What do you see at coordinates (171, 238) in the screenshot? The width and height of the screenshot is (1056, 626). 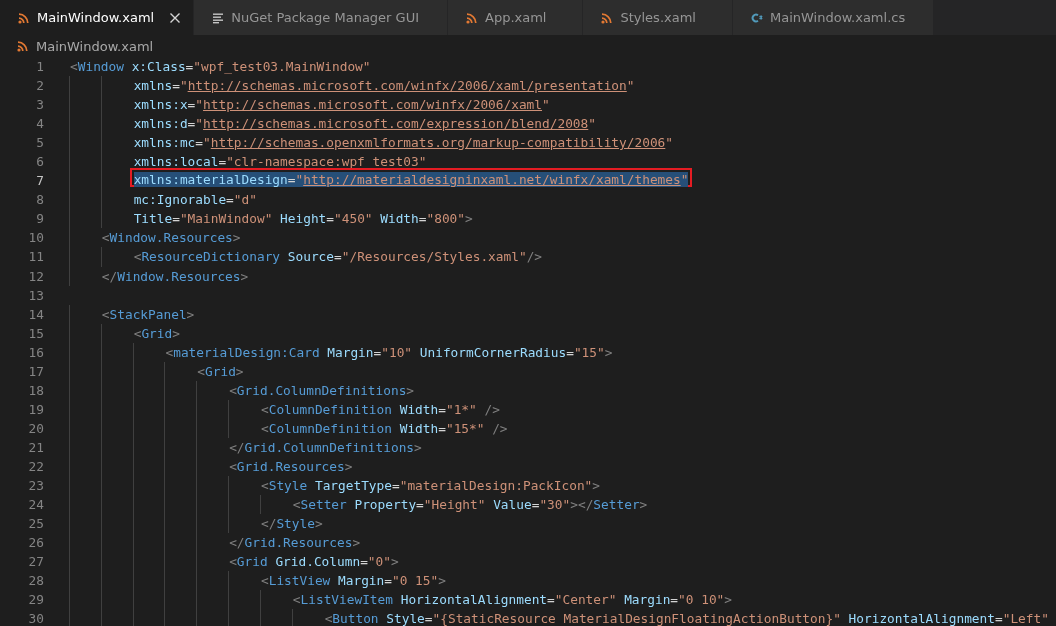 I see `code-line: <Window.Resources>` at bounding box center [171, 238].